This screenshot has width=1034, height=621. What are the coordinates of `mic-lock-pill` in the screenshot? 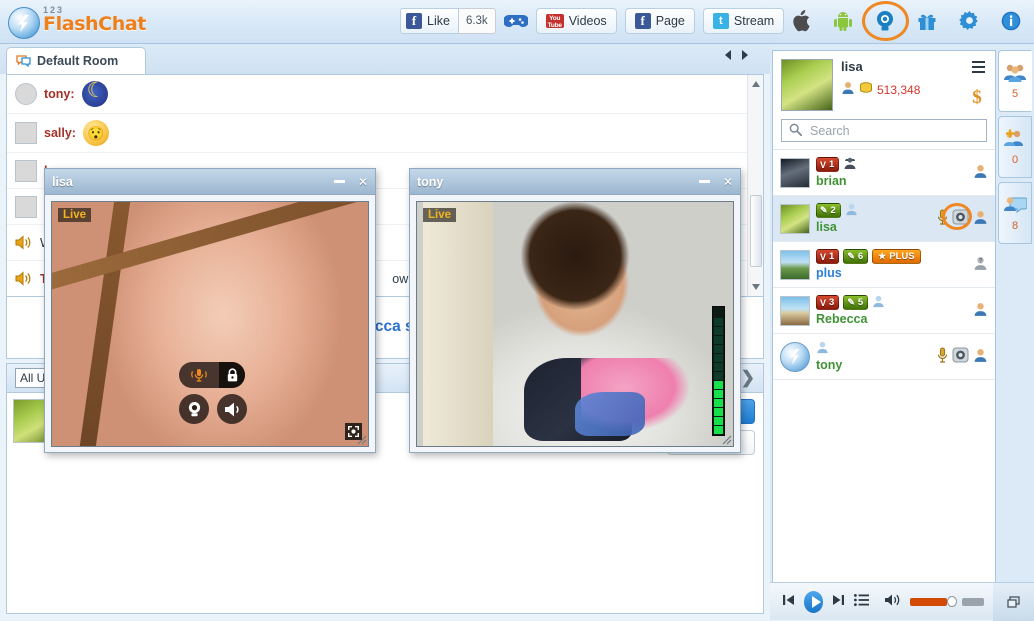 It's located at (212, 375).